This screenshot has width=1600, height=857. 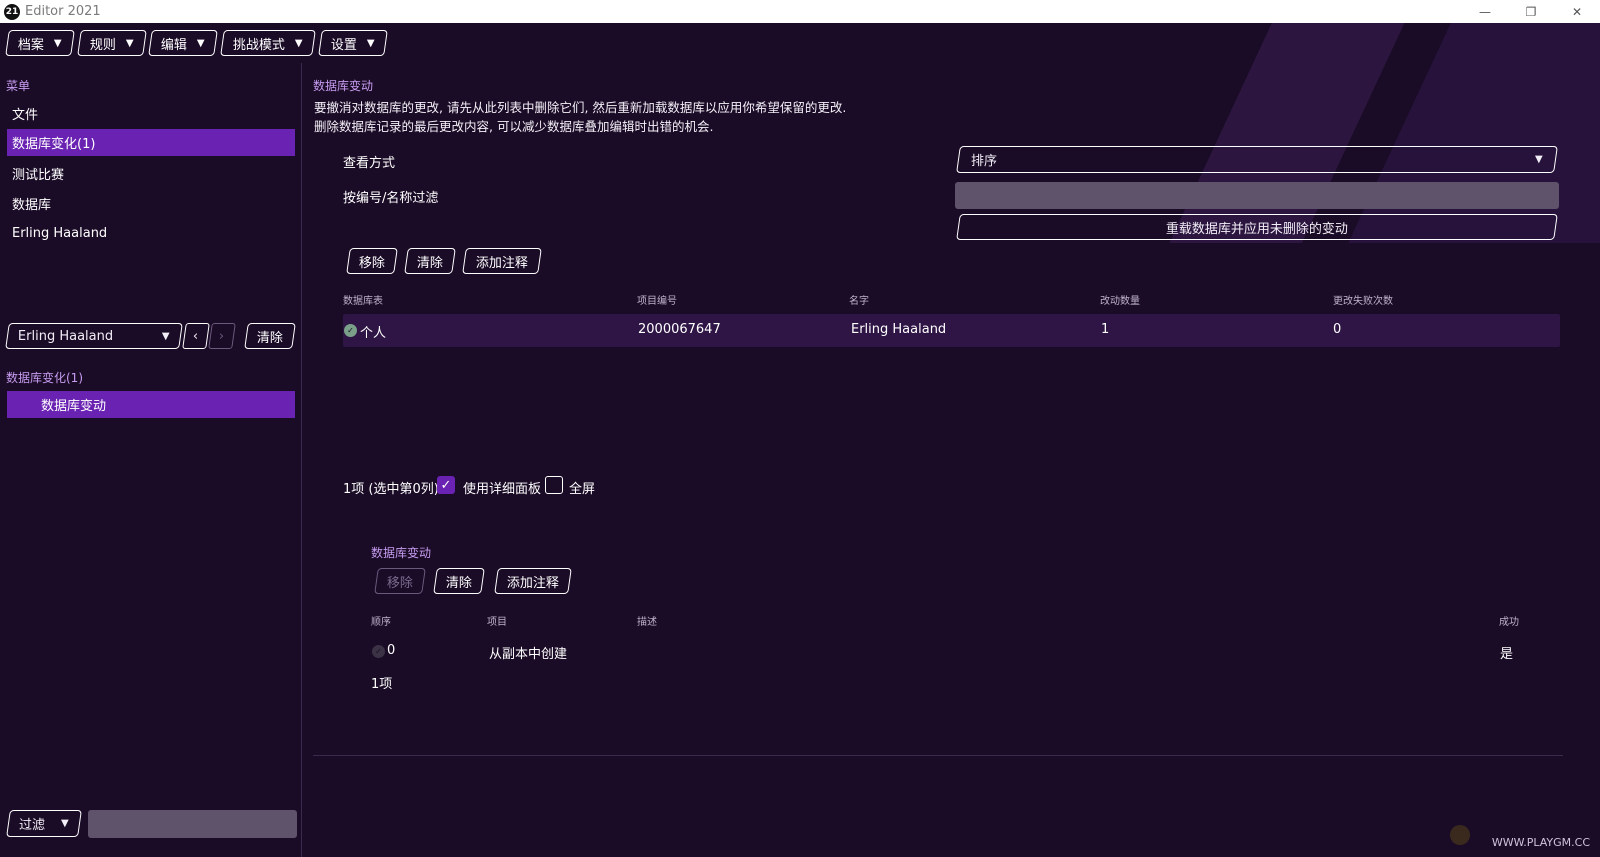 What do you see at coordinates (528, 654) in the screenshot?
I see `detail-cell-item: 从副本中创建` at bounding box center [528, 654].